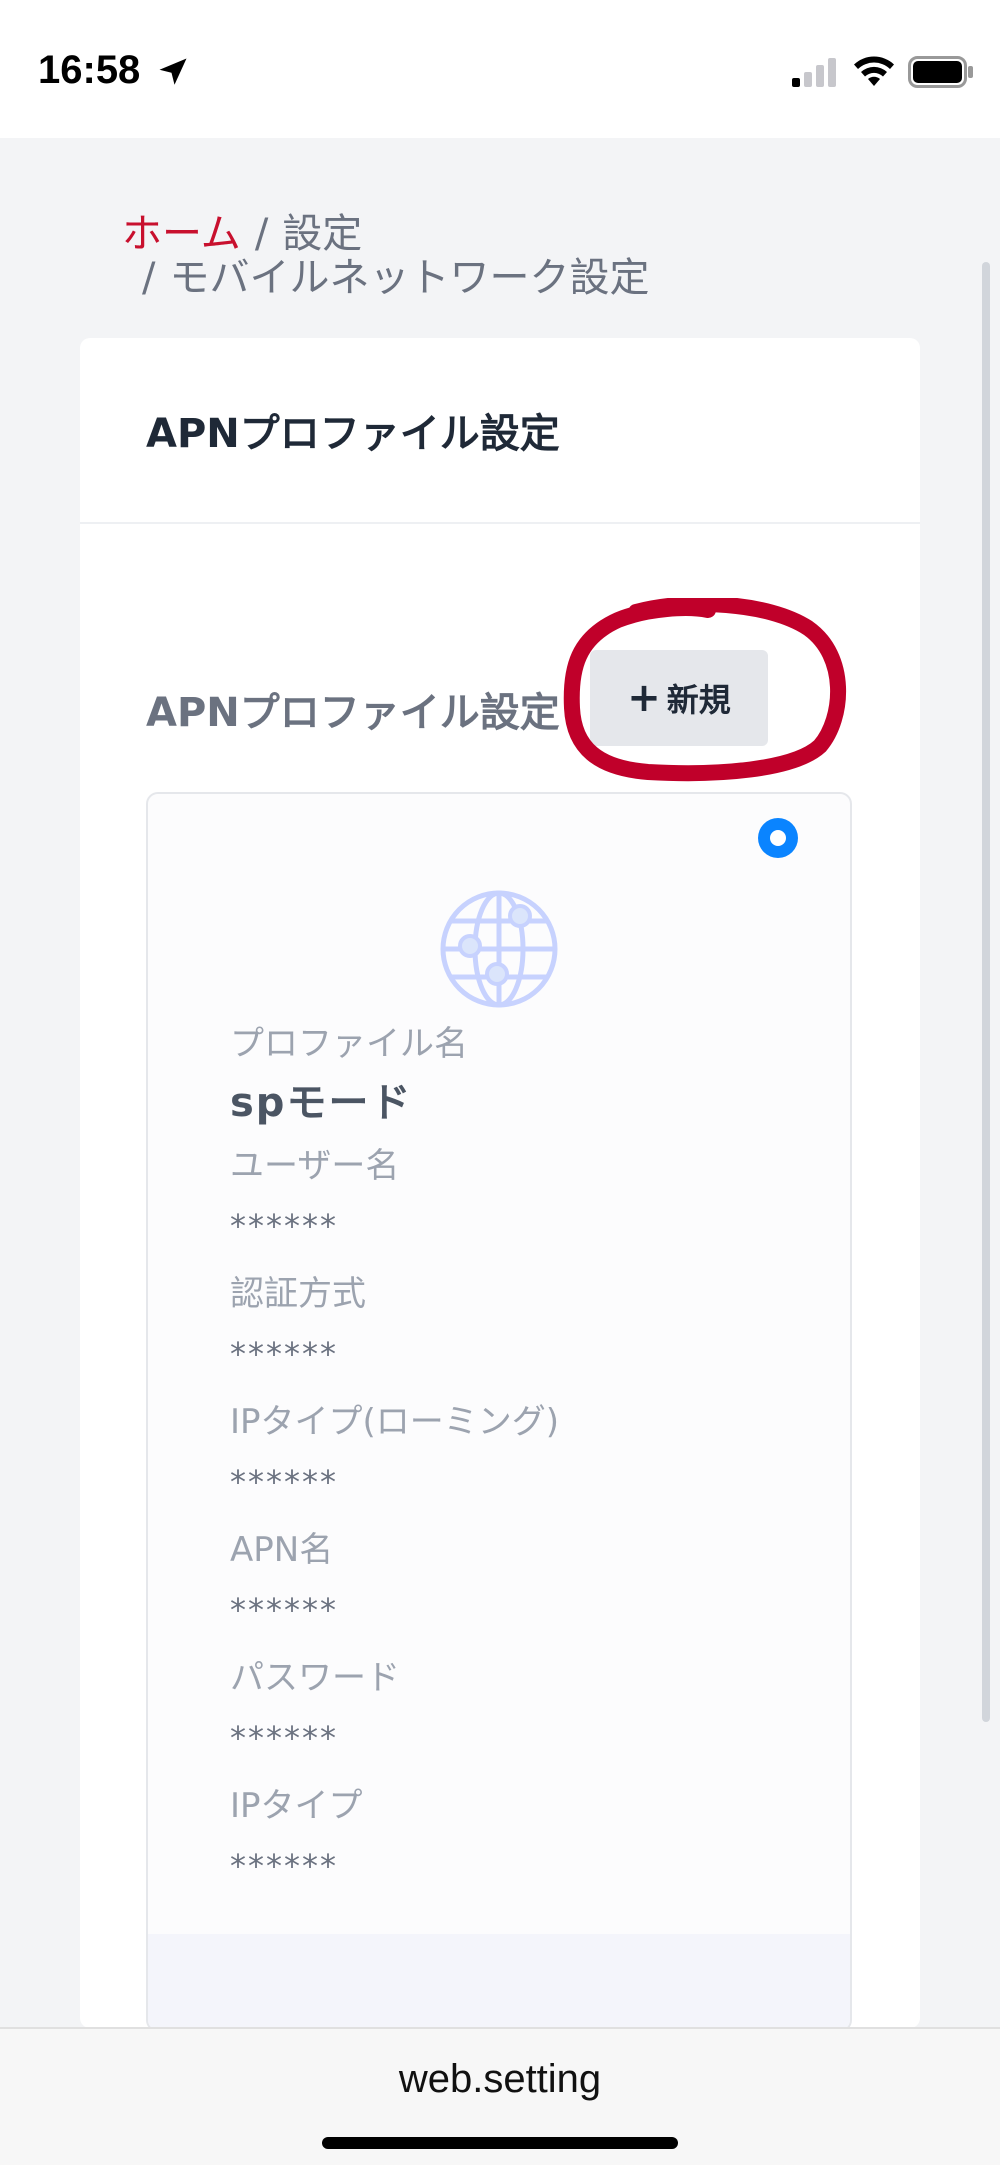 The height and width of the screenshot is (2165, 1000). What do you see at coordinates (181, 234) in the screenshot?
I see `breadcrumb-home-link: ホーム` at bounding box center [181, 234].